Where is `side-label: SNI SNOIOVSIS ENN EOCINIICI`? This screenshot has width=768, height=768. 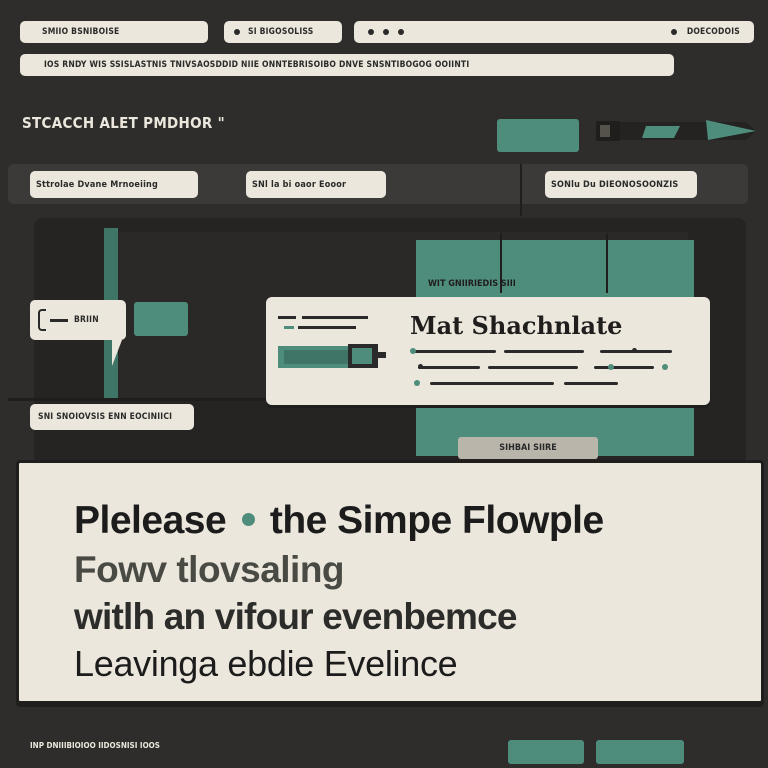
side-label: SNI SNOIOVSIS ENN EOCINIICI is located at coordinates (112, 417).